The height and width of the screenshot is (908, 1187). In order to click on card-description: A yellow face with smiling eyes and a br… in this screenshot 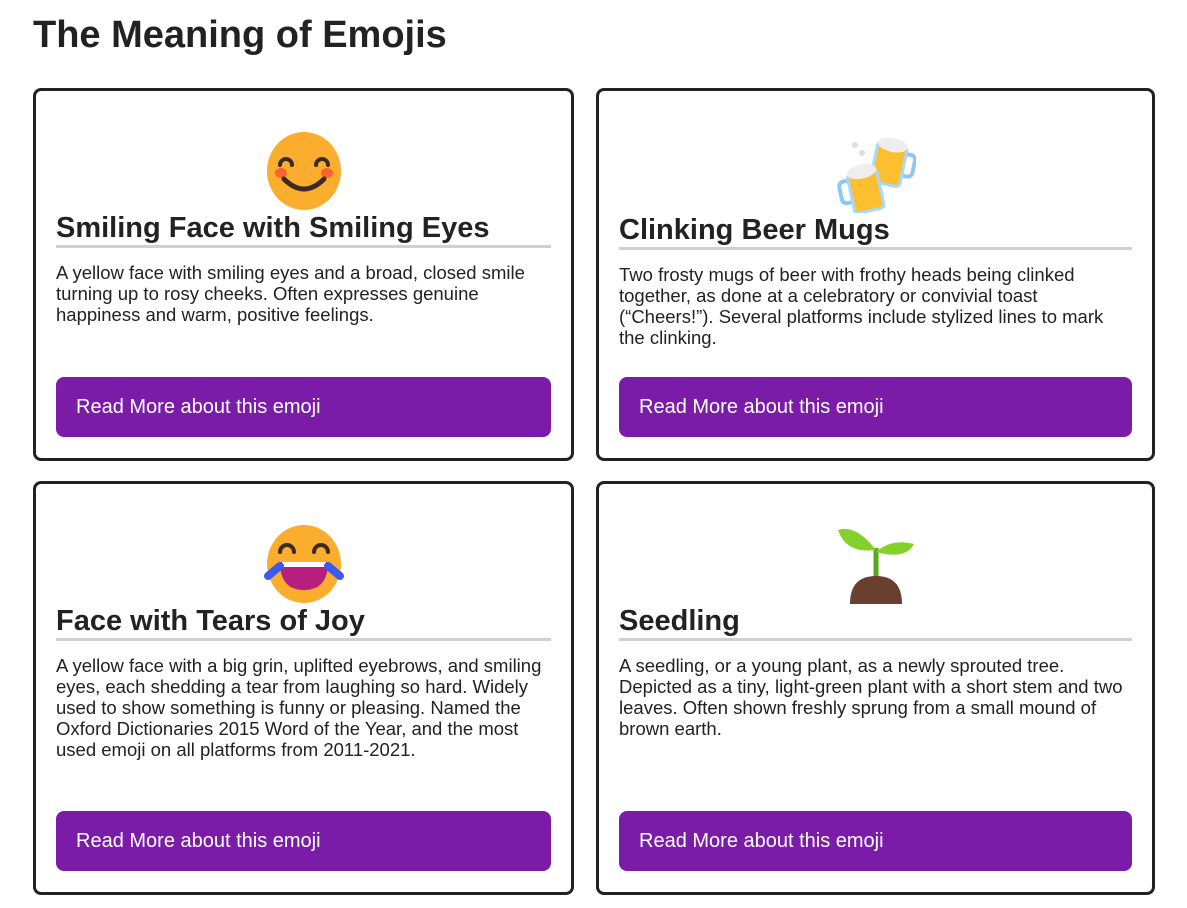, I will do `click(290, 293)`.